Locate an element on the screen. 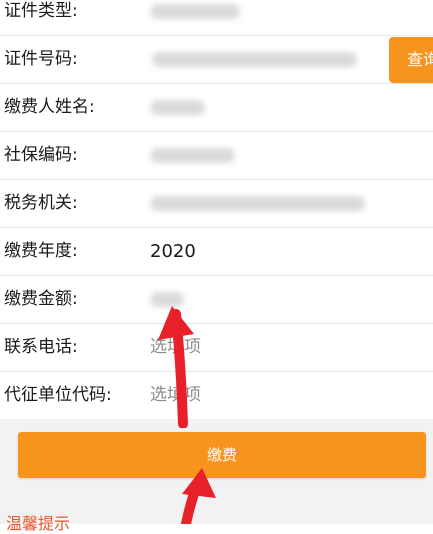 Image resolution: width=433 pixels, height=534 pixels. row-social-security-code: 社保编码: is located at coordinates (216, 156).